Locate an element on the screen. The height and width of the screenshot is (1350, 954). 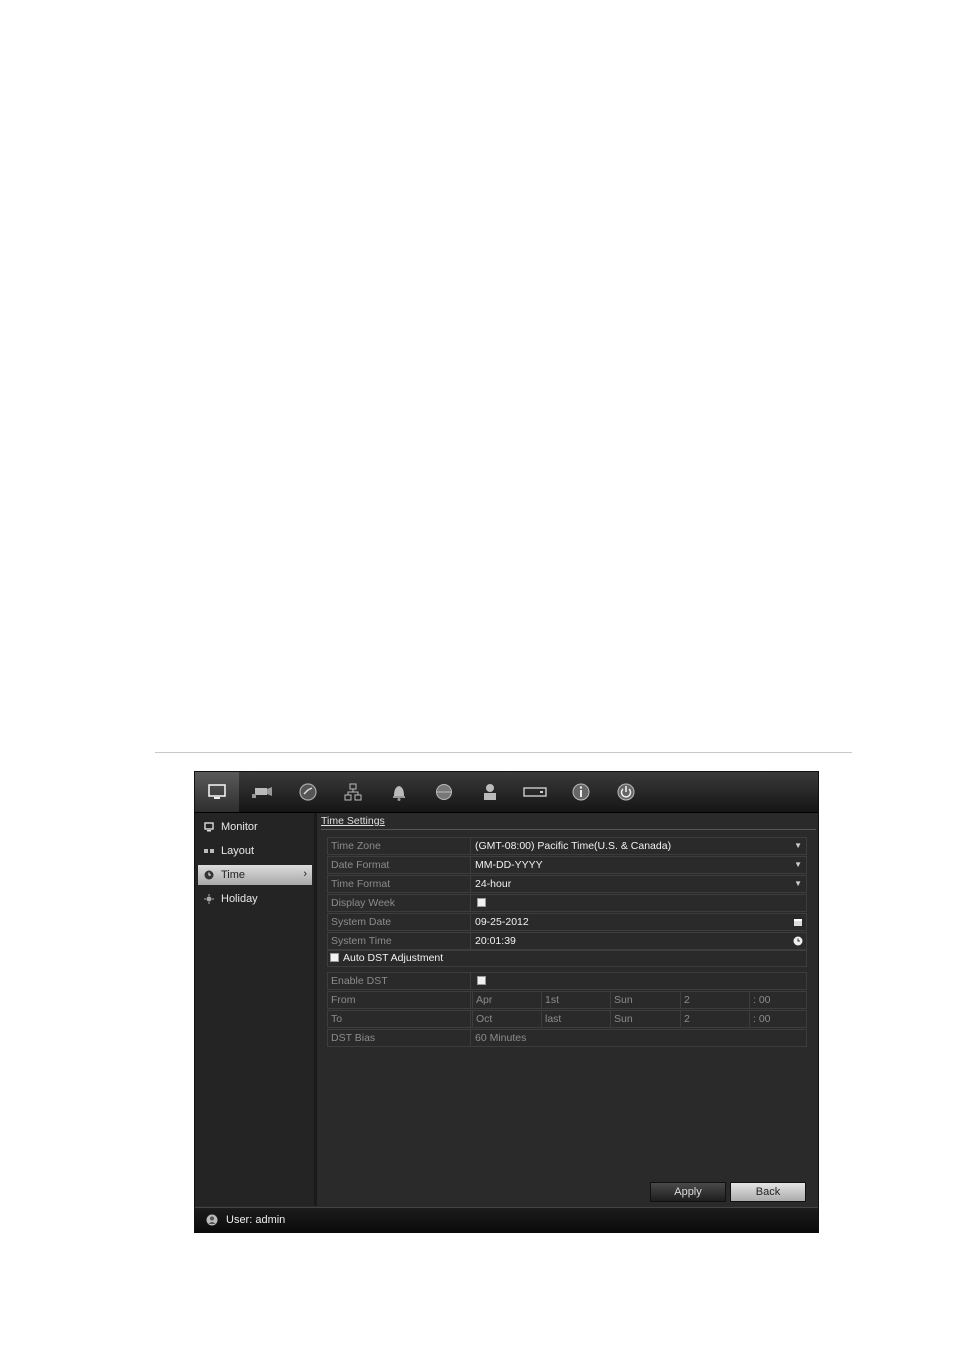
system-time-row: System Time 20:01:39 is located at coordinates (567, 941).